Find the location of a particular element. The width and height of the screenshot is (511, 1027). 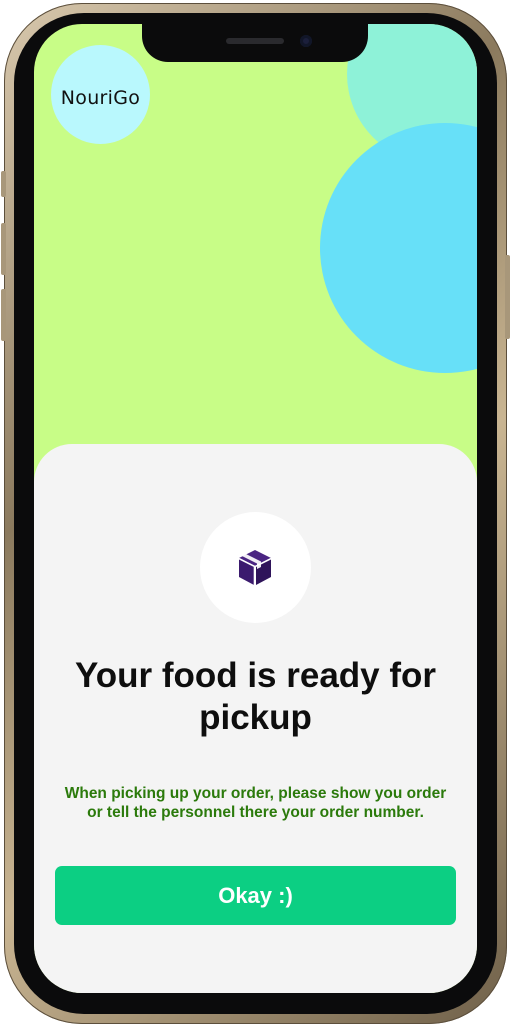

logo-text: NouriGo is located at coordinates (100, 98).